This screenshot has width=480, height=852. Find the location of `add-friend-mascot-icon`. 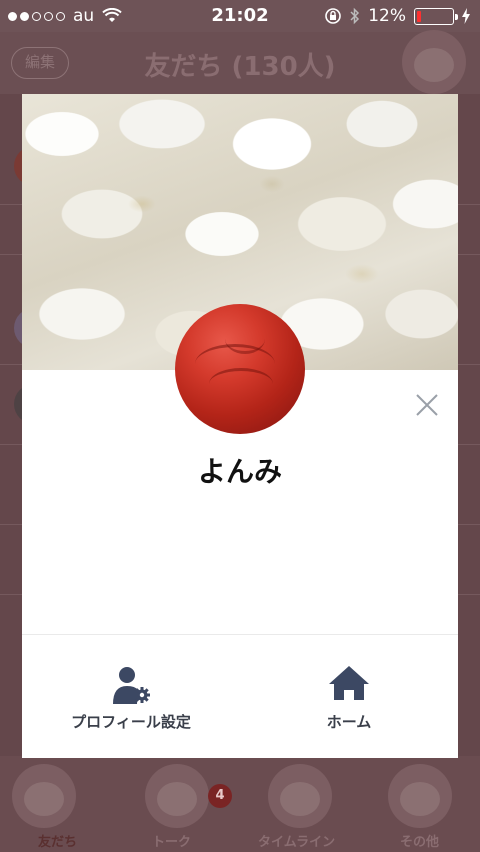

add-friend-mascot-icon is located at coordinates (434, 62).